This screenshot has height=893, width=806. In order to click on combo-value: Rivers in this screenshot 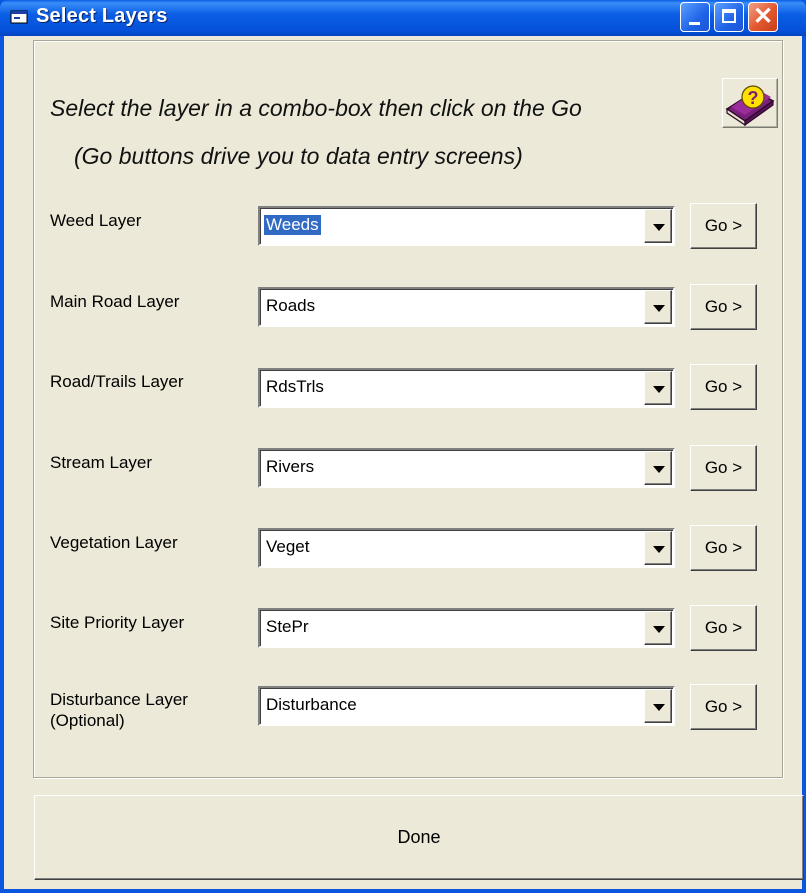, I will do `click(290, 466)`.